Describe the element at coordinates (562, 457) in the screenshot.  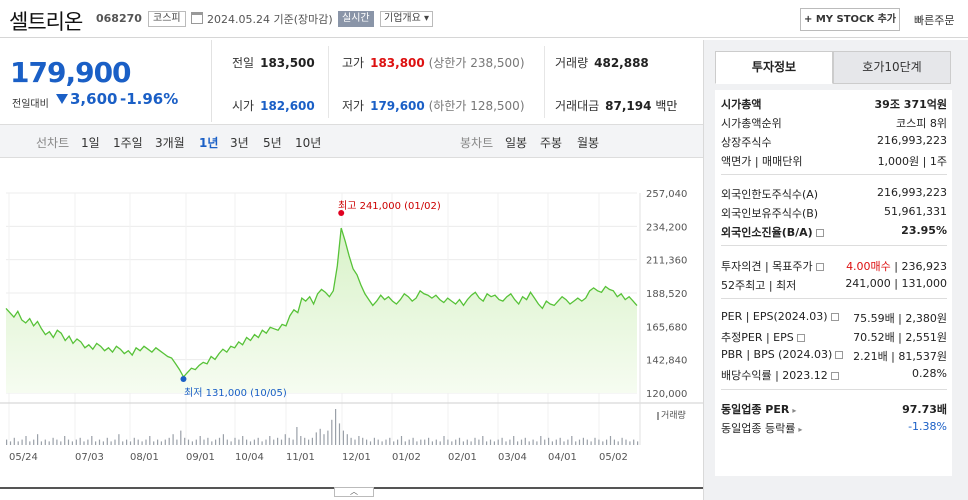
I see `x-tick-label: 04/01` at that location.